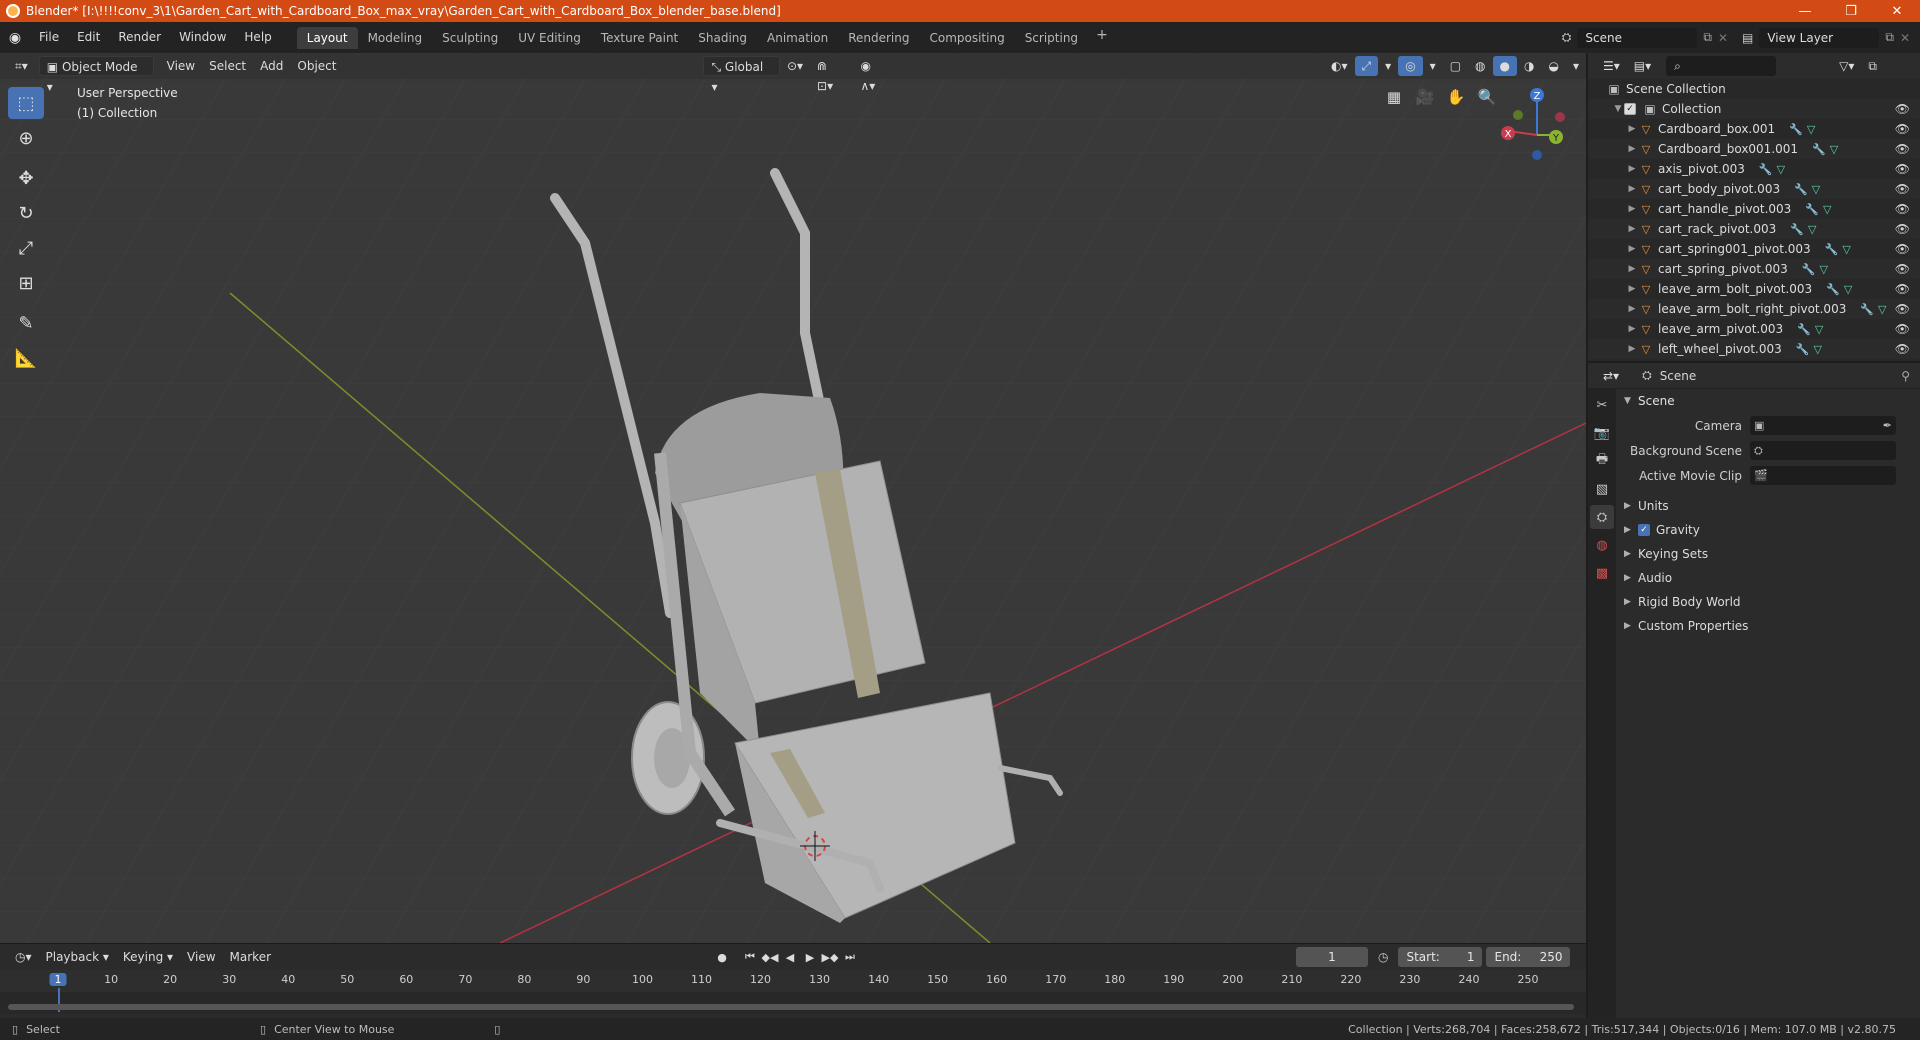 This screenshot has height=1040, width=1920. What do you see at coordinates (148, 957) in the screenshot?
I see `timeline-menu-keying: Keying ▾` at bounding box center [148, 957].